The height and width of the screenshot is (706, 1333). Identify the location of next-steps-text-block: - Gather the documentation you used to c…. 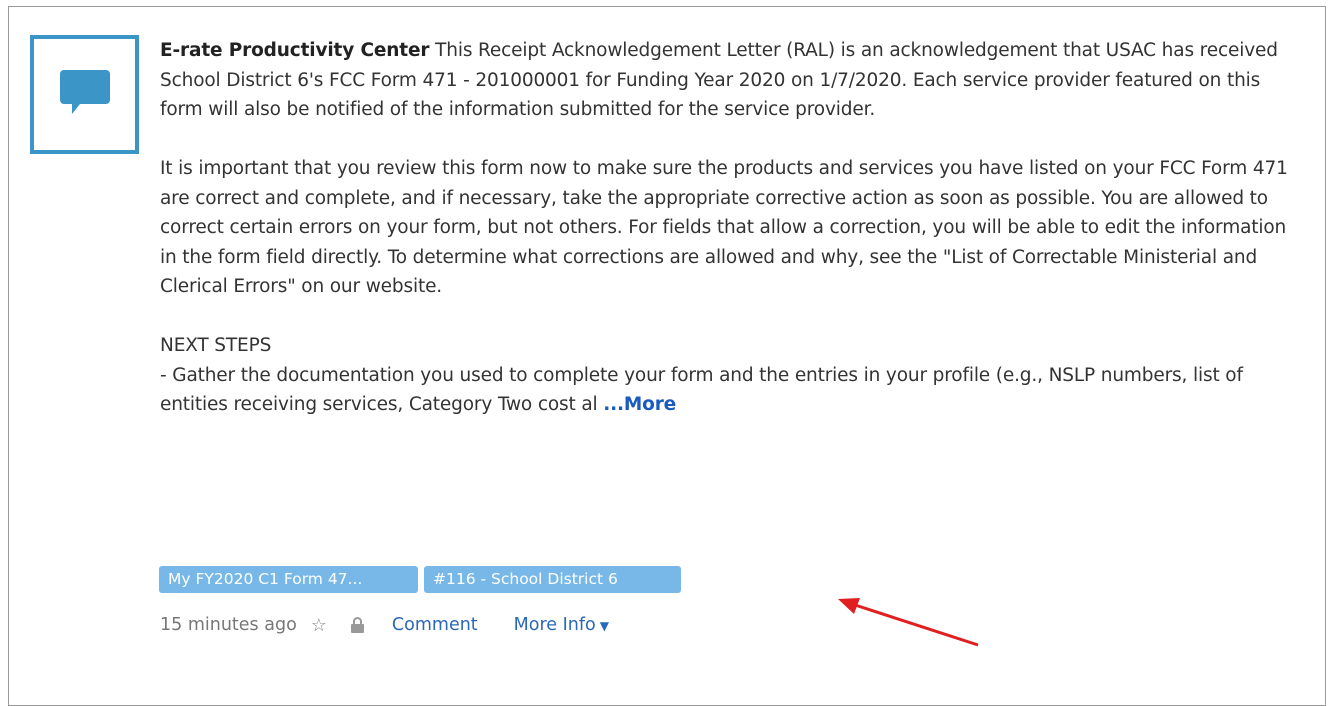
(725, 390).